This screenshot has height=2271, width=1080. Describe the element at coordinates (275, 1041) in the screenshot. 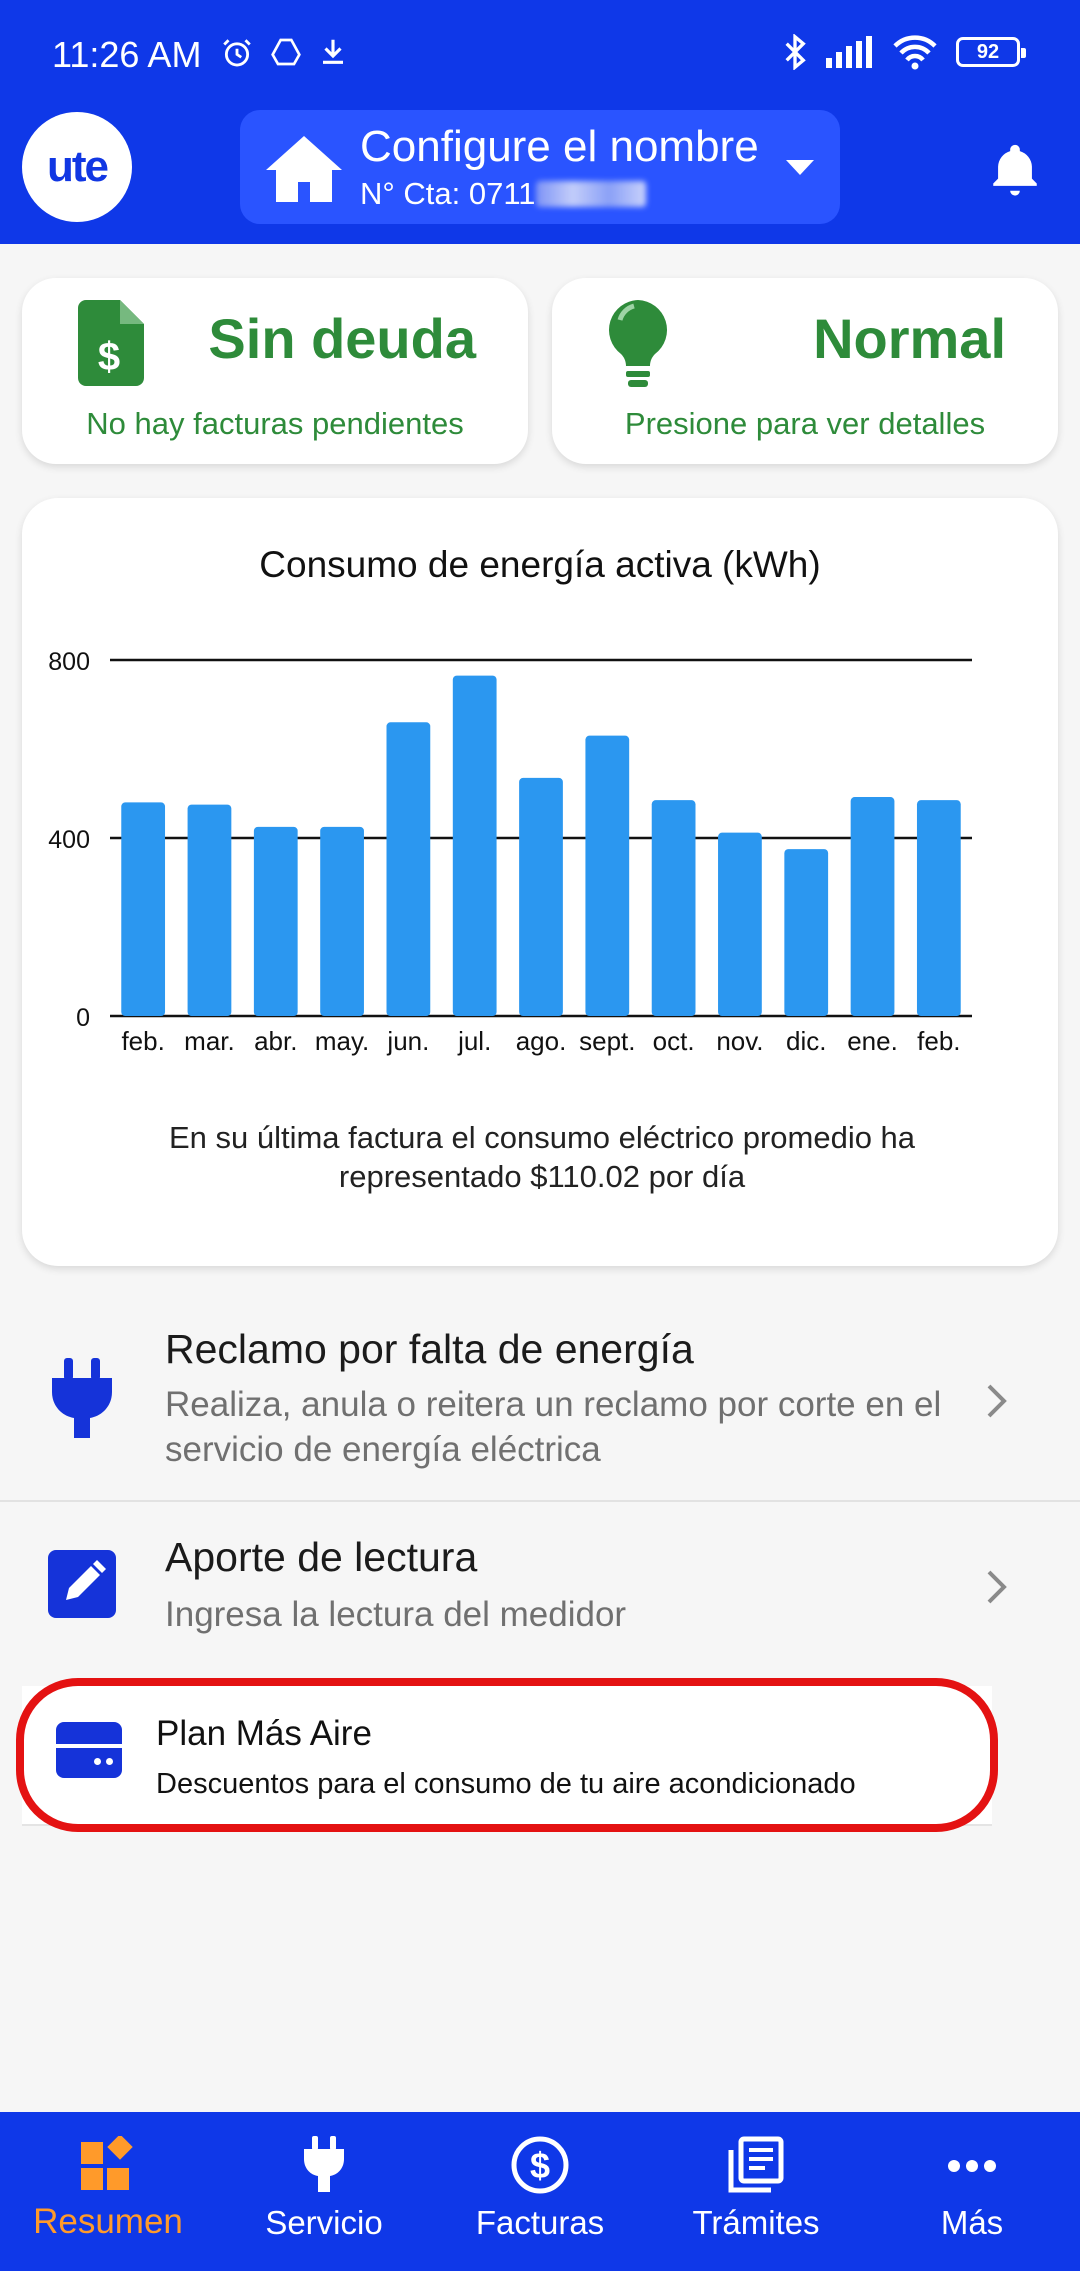

I see `x-tick-label: abr.` at that location.